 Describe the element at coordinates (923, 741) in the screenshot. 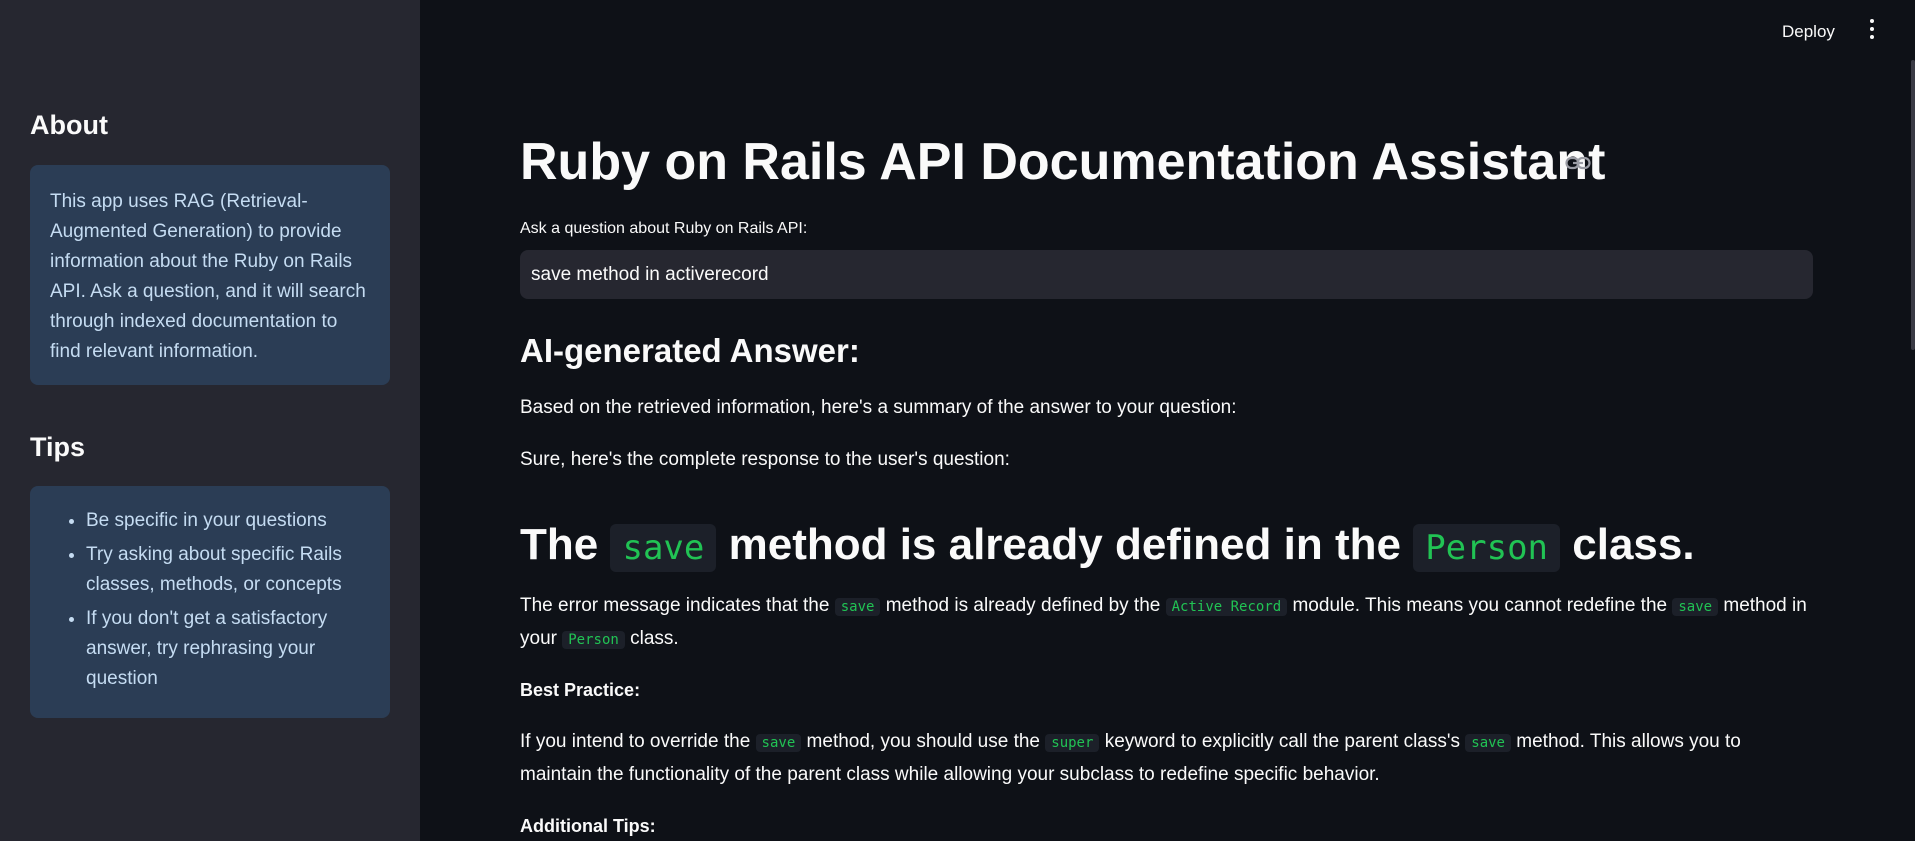

I see `text: method, you should use the` at that location.